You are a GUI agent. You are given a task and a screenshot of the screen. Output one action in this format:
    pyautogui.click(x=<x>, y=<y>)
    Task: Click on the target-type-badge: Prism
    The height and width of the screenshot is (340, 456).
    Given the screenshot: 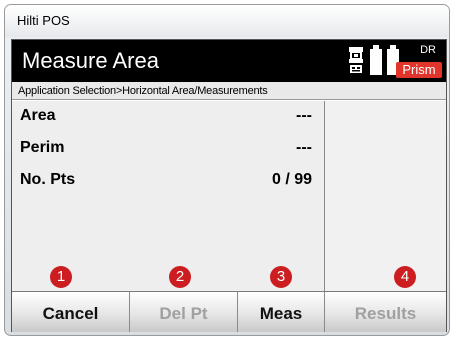 What is the action you would take?
    pyautogui.click(x=419, y=70)
    